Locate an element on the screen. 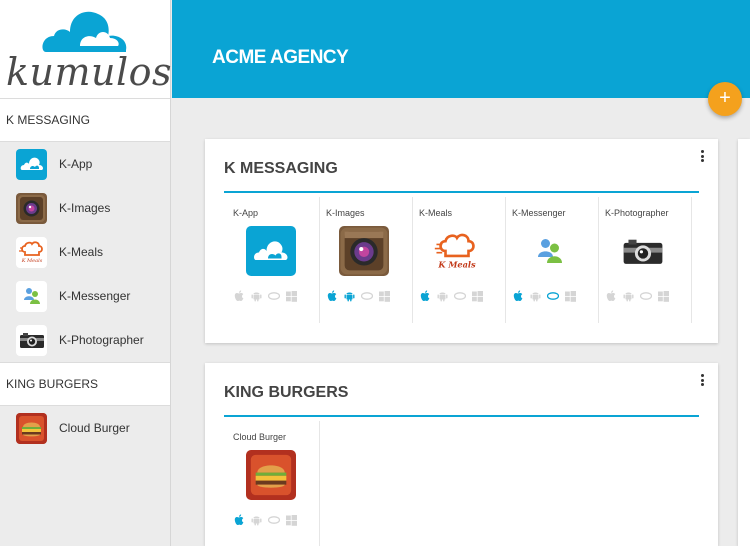 Image resolution: width=750 pixels, height=546 pixels. page-header: ACME AGENCY is located at coordinates (461, 49).